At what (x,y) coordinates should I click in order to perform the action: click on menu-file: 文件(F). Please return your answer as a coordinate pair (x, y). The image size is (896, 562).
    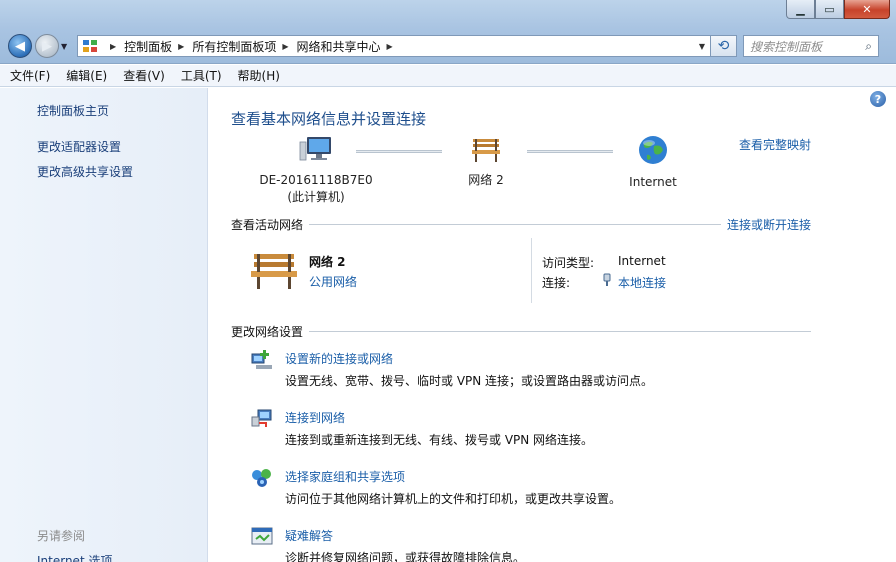
    Looking at the image, I should click on (30, 75).